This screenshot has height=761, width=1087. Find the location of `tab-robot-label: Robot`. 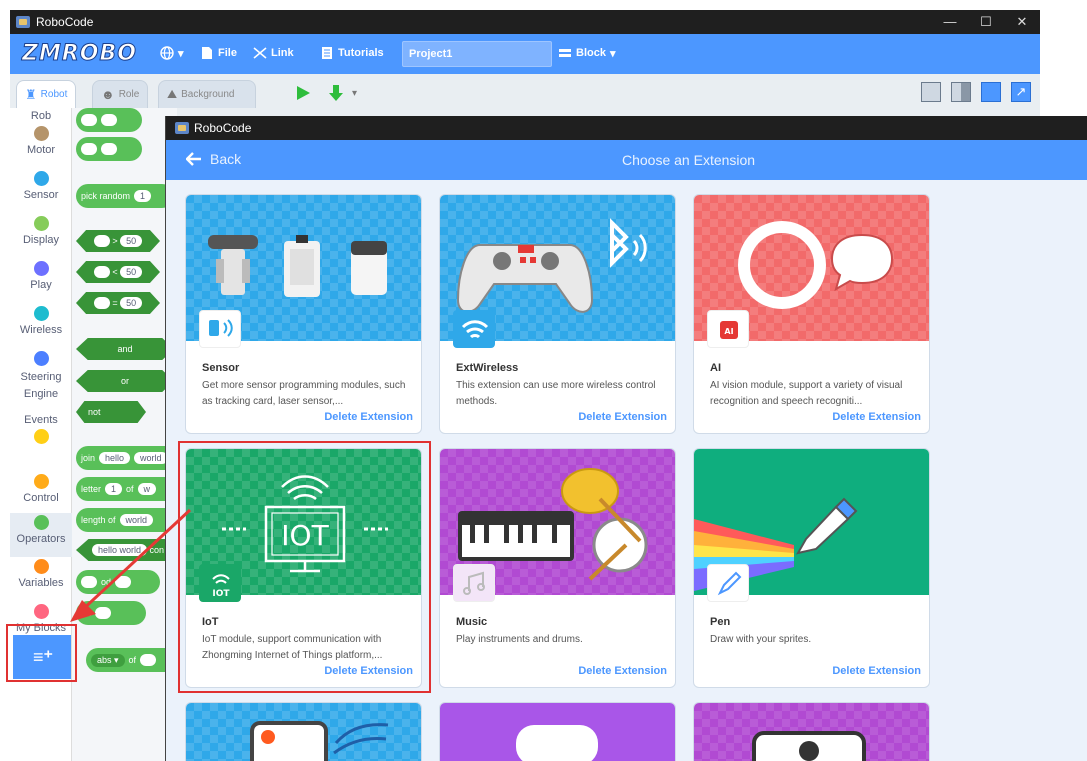

tab-robot-label: Robot is located at coordinates (54, 94).